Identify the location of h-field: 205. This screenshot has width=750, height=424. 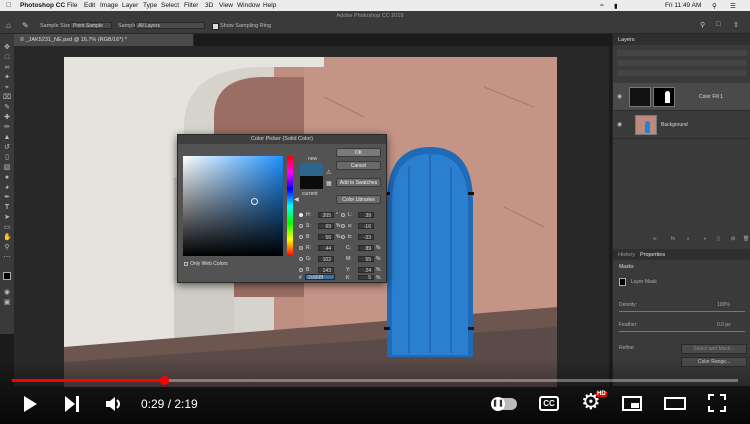
(326, 215).